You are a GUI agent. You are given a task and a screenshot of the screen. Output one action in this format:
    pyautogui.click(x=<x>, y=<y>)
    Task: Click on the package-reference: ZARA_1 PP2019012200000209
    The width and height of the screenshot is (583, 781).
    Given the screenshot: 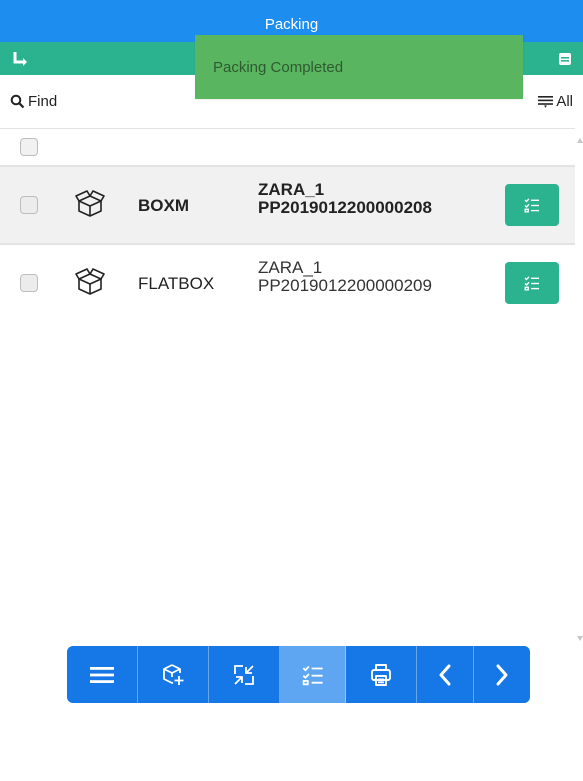 What is the action you would take?
    pyautogui.click(x=345, y=277)
    